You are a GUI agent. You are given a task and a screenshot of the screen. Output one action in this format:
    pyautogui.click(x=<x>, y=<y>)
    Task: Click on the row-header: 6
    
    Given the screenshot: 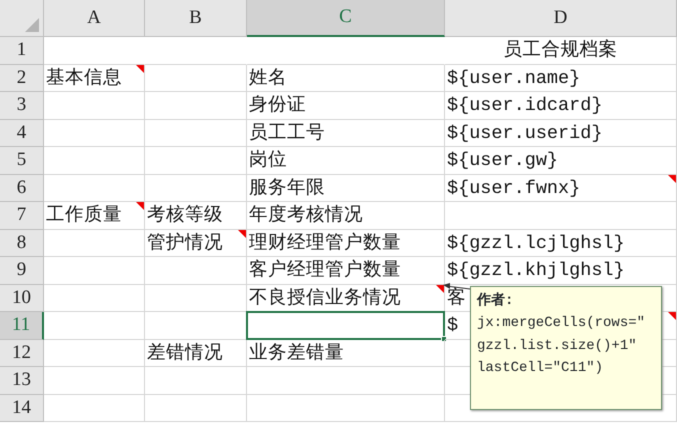 What is the action you would take?
    pyautogui.click(x=22, y=188)
    